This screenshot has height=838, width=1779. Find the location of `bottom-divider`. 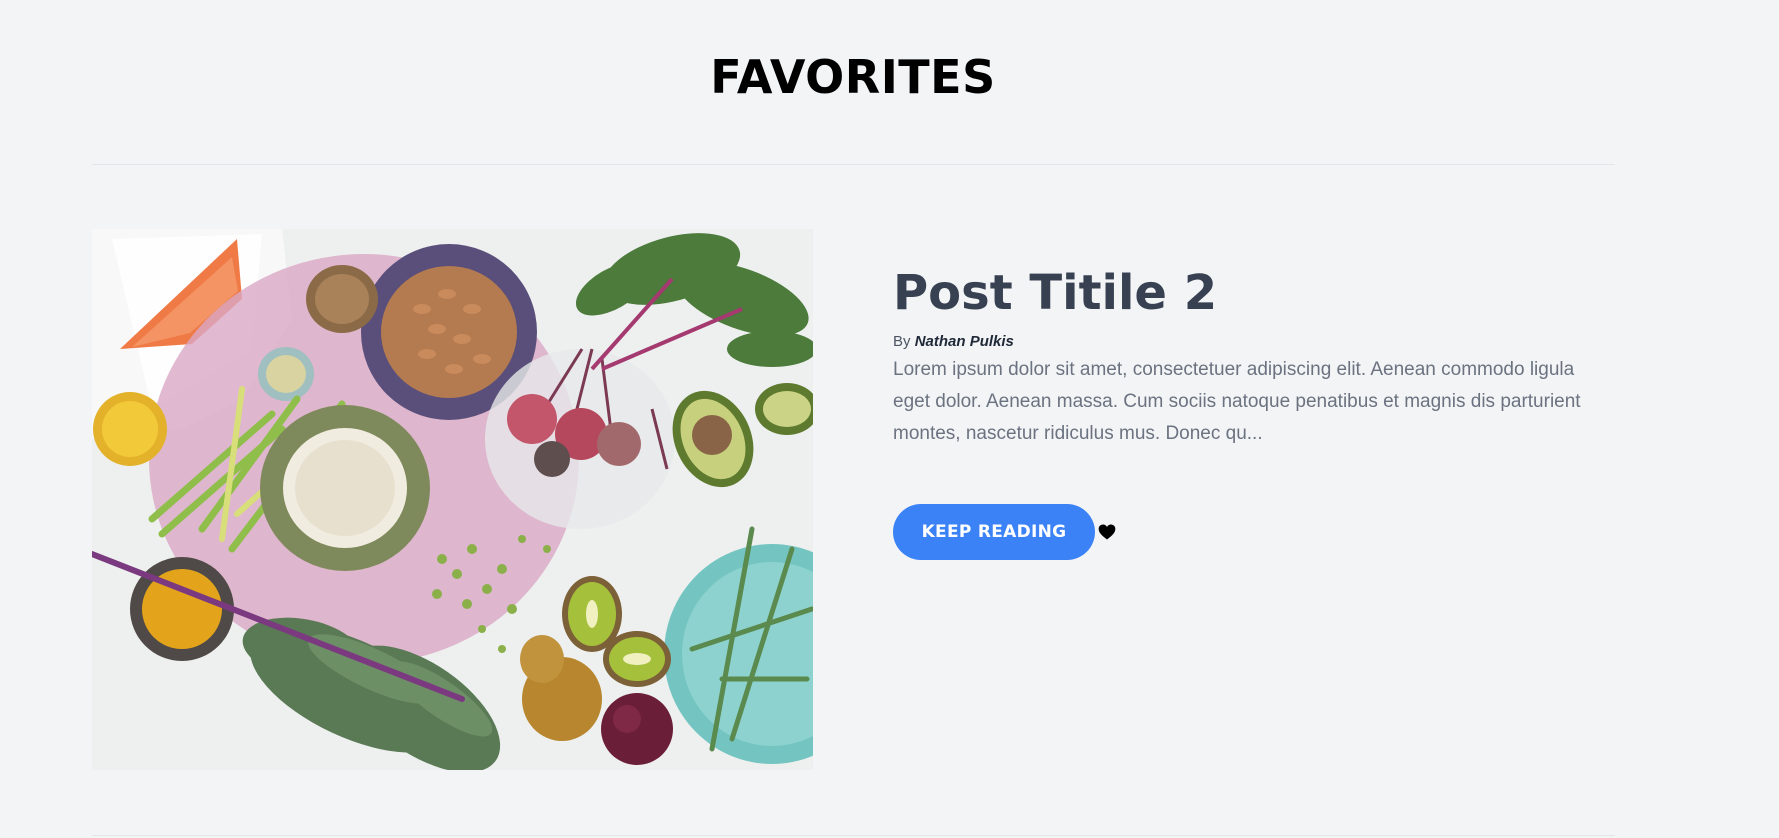

bottom-divider is located at coordinates (853, 835).